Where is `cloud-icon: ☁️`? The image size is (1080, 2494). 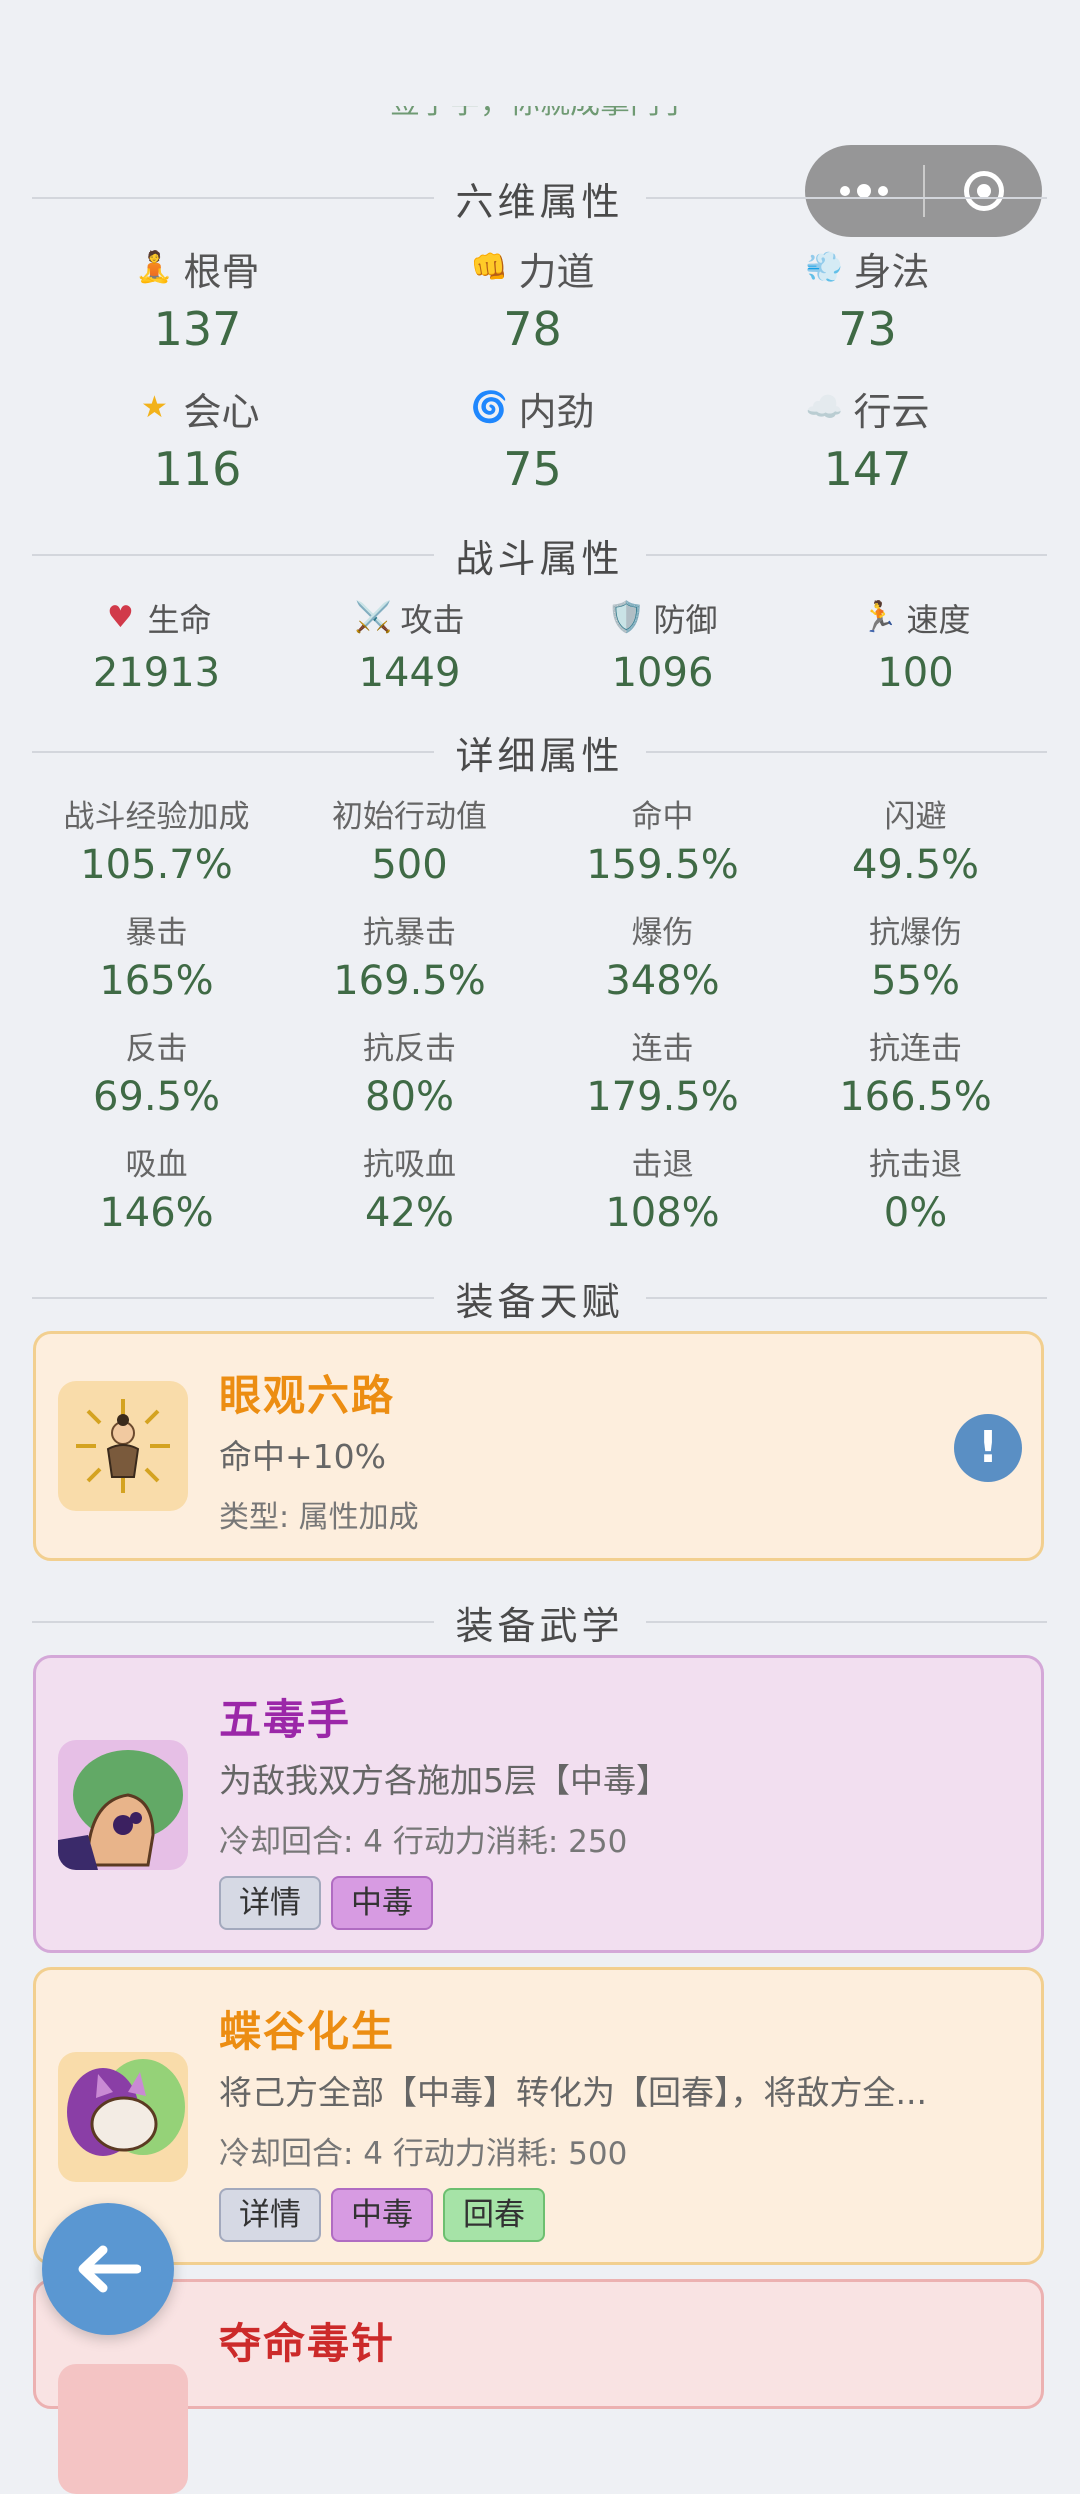 cloud-icon: ☁️ is located at coordinates (824, 407).